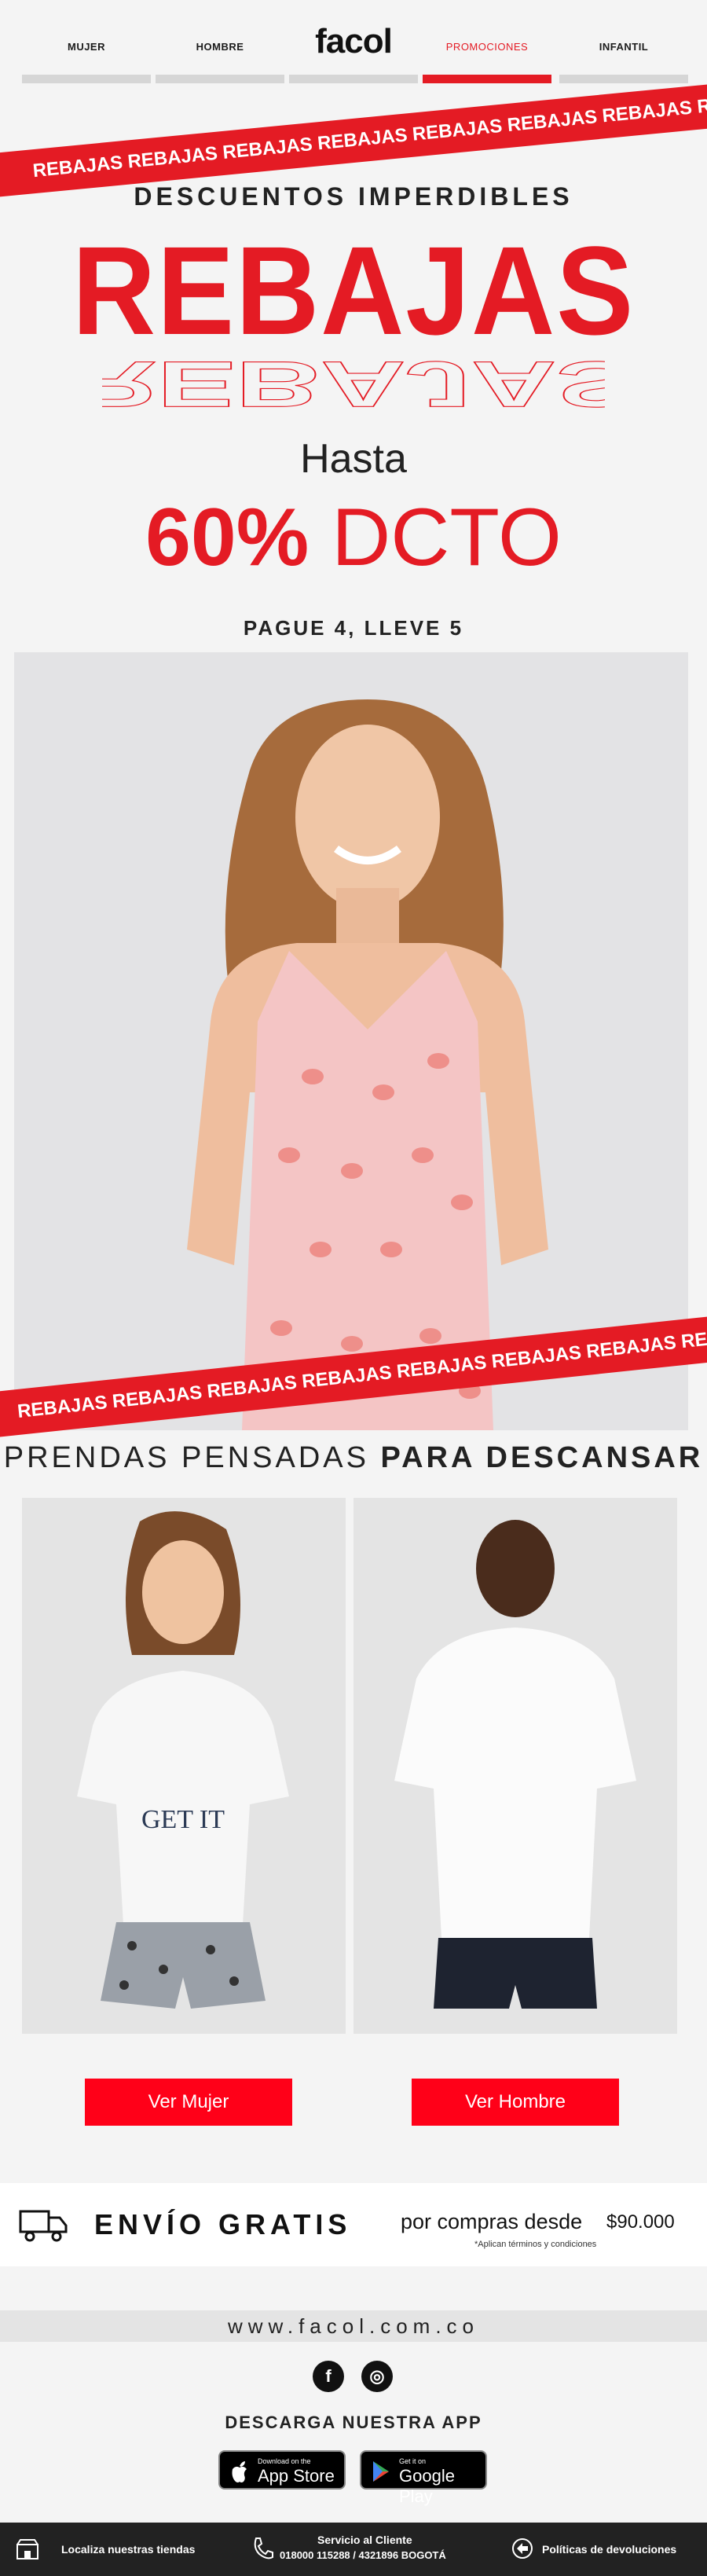  Describe the element at coordinates (515, 2102) in the screenshot. I see `ver-hombre-button: Ver Hombre` at that location.